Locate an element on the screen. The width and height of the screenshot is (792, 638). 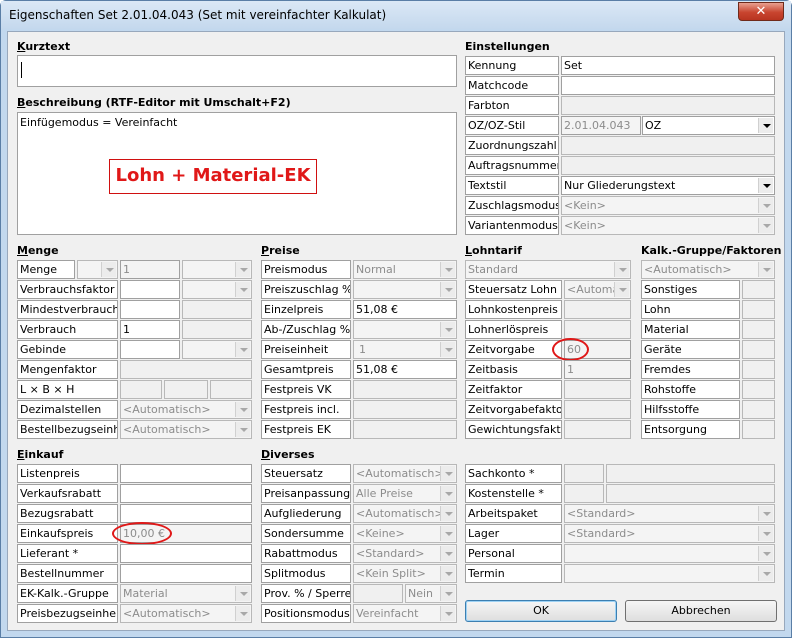
matchcode-field is located at coordinates (668, 85).